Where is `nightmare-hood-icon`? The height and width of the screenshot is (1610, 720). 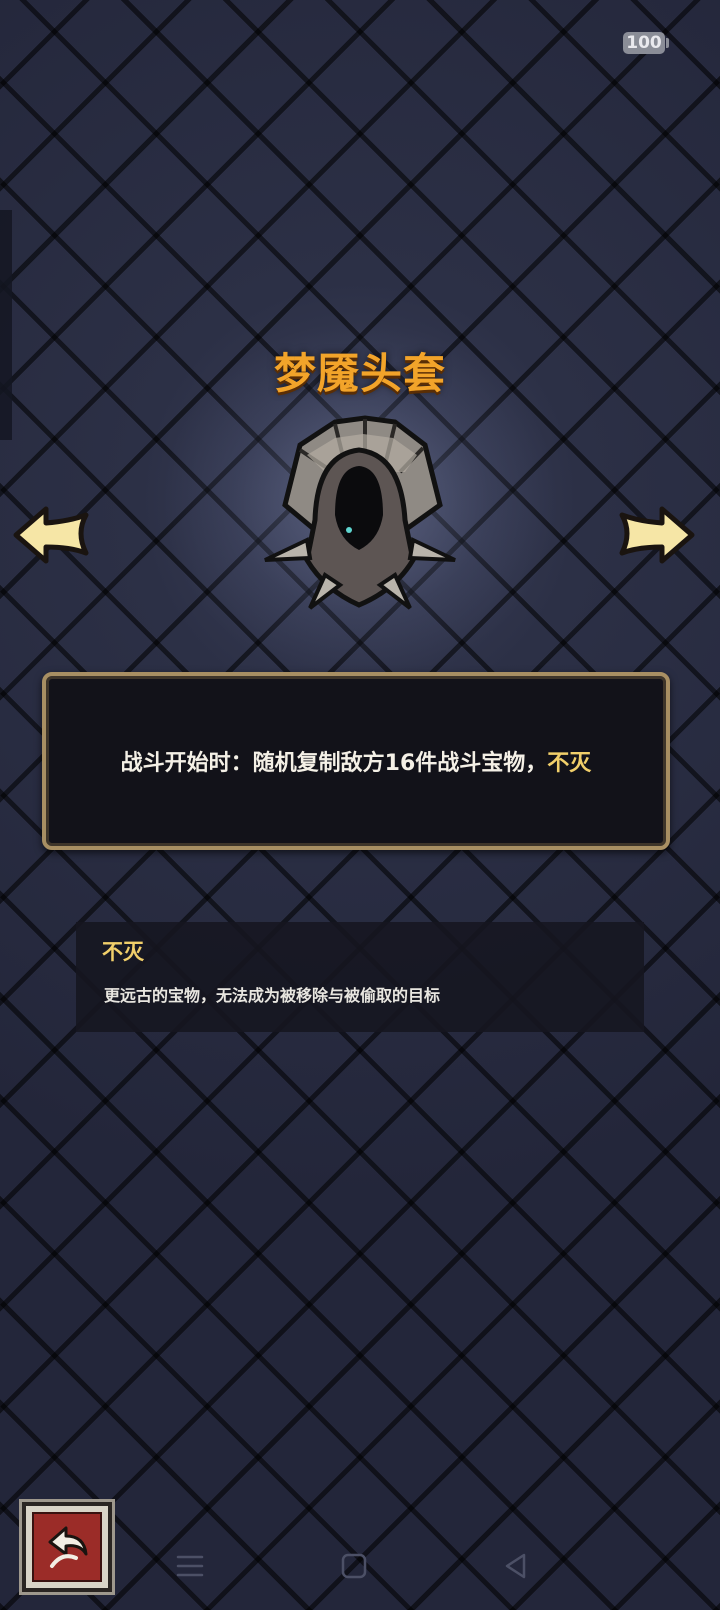 nightmare-hood-icon is located at coordinates (360, 512).